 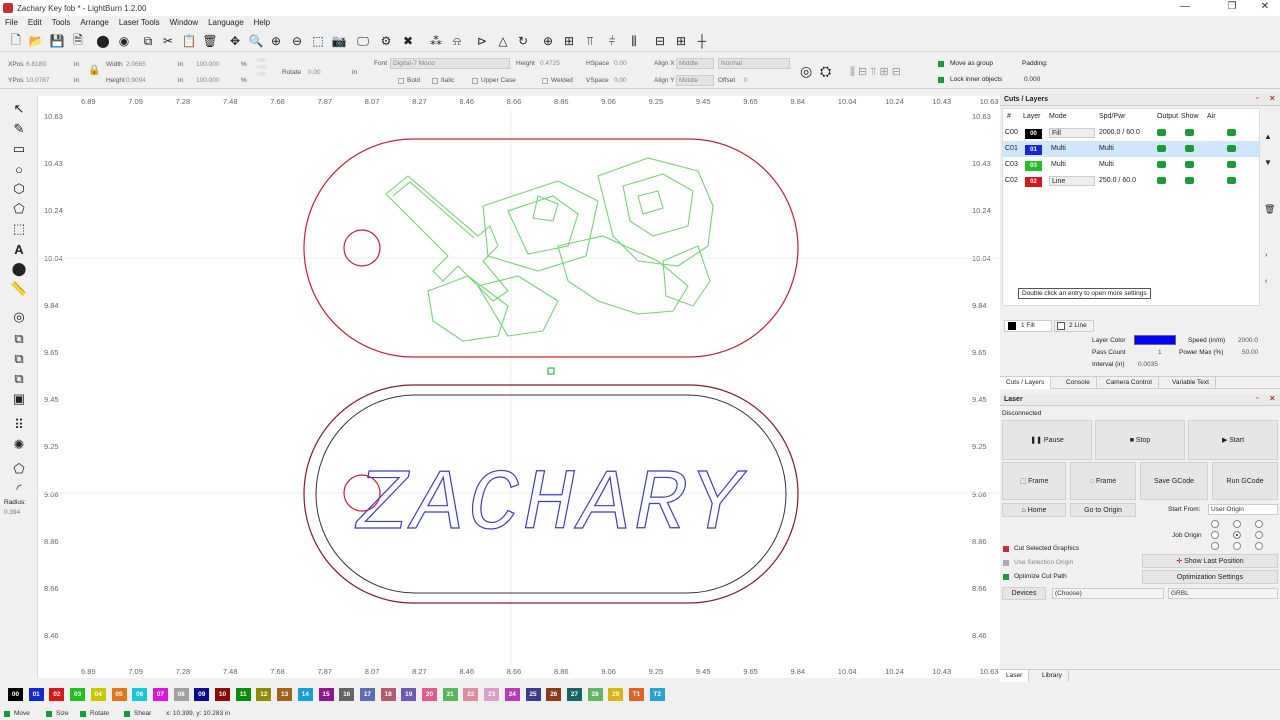 What do you see at coordinates (210, 41) in the screenshot?
I see `delete-icon: 🗑` at bounding box center [210, 41].